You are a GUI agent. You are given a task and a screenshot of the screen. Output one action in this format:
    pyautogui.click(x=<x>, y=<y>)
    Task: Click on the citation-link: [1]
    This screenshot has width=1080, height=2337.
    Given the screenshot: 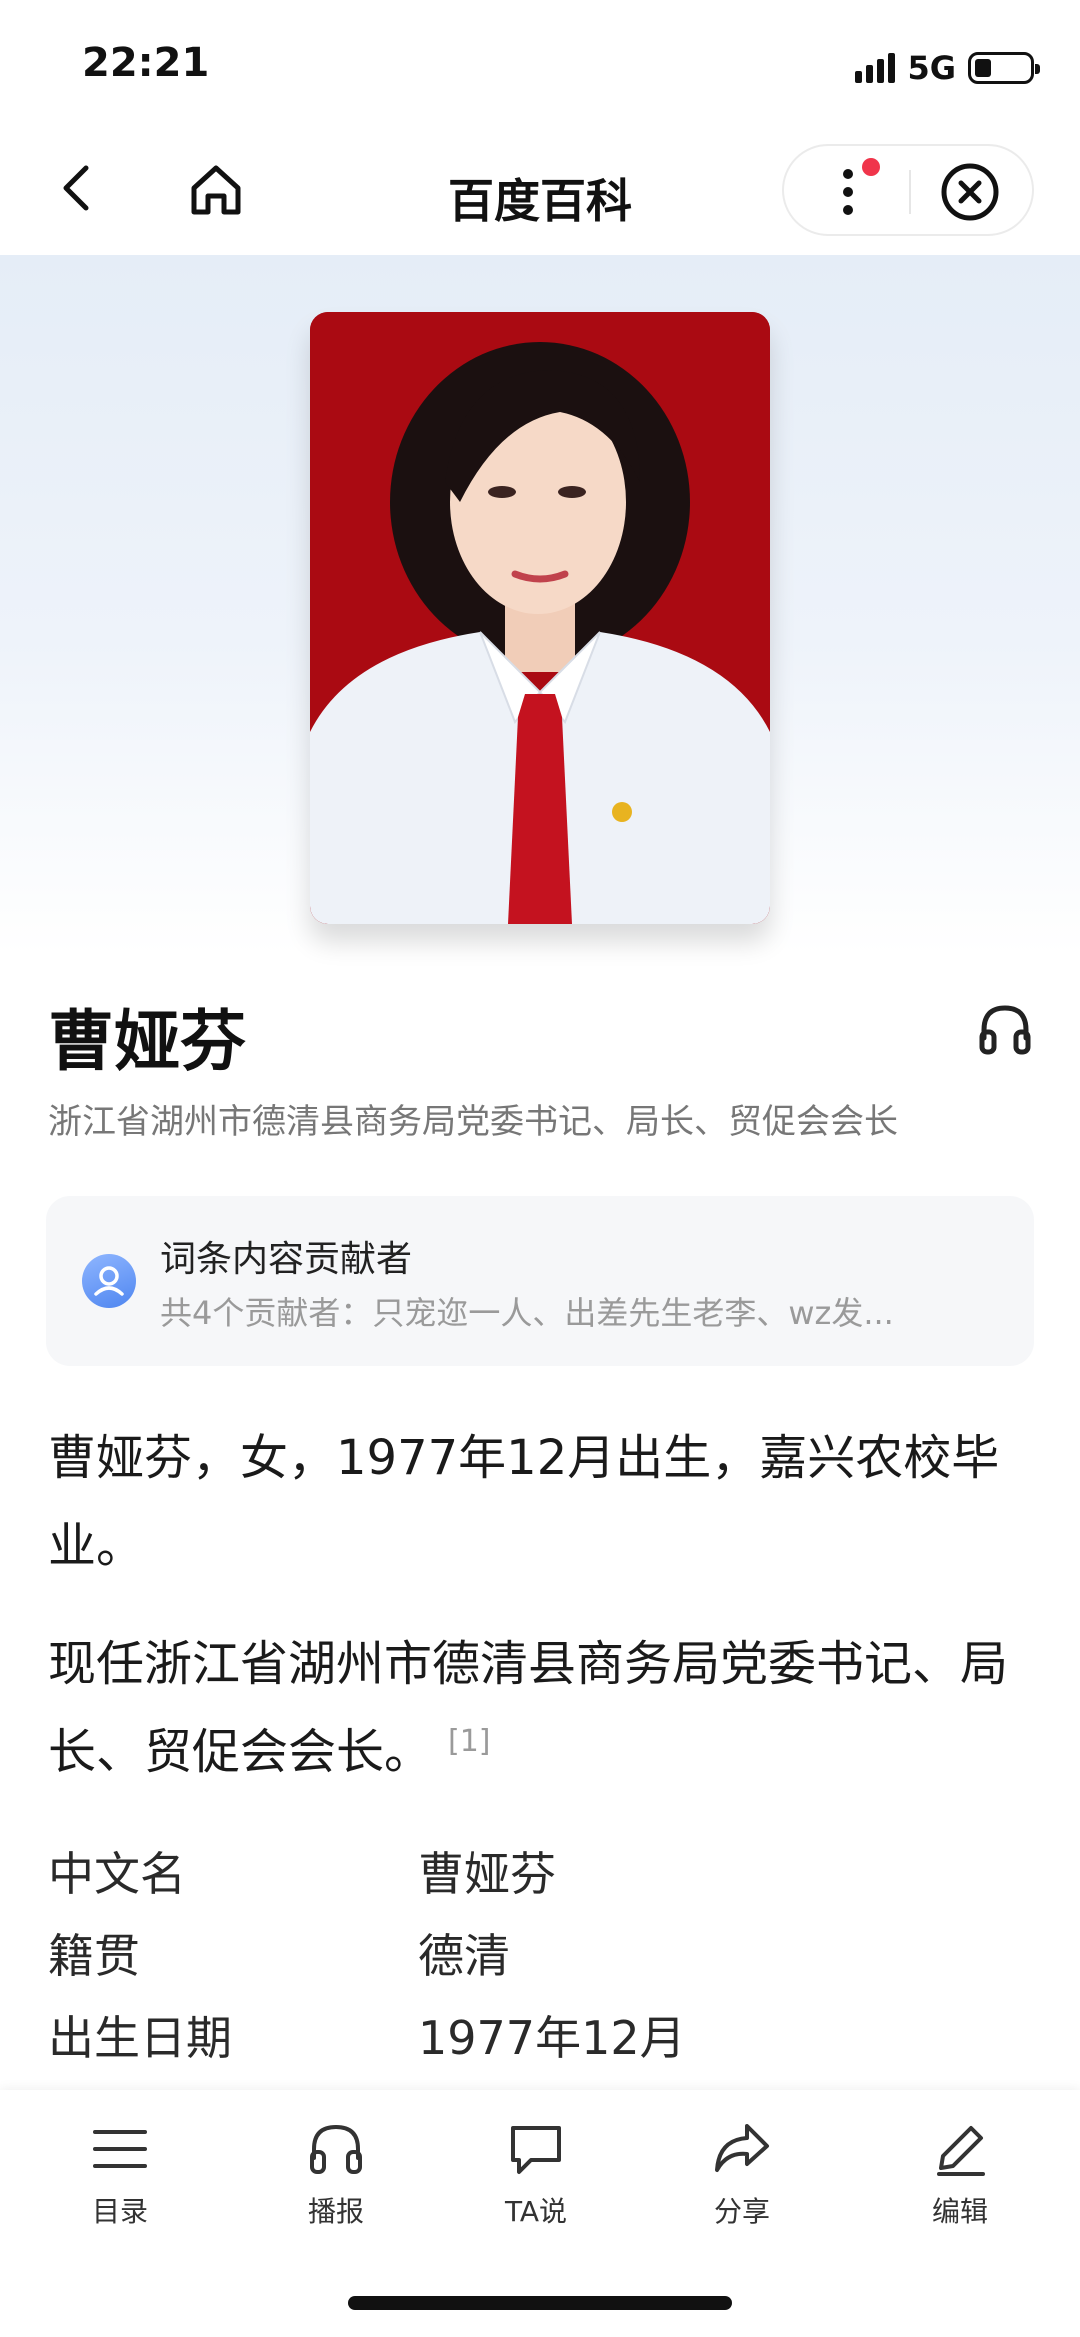 What is the action you would take?
    pyautogui.click(x=469, y=1741)
    